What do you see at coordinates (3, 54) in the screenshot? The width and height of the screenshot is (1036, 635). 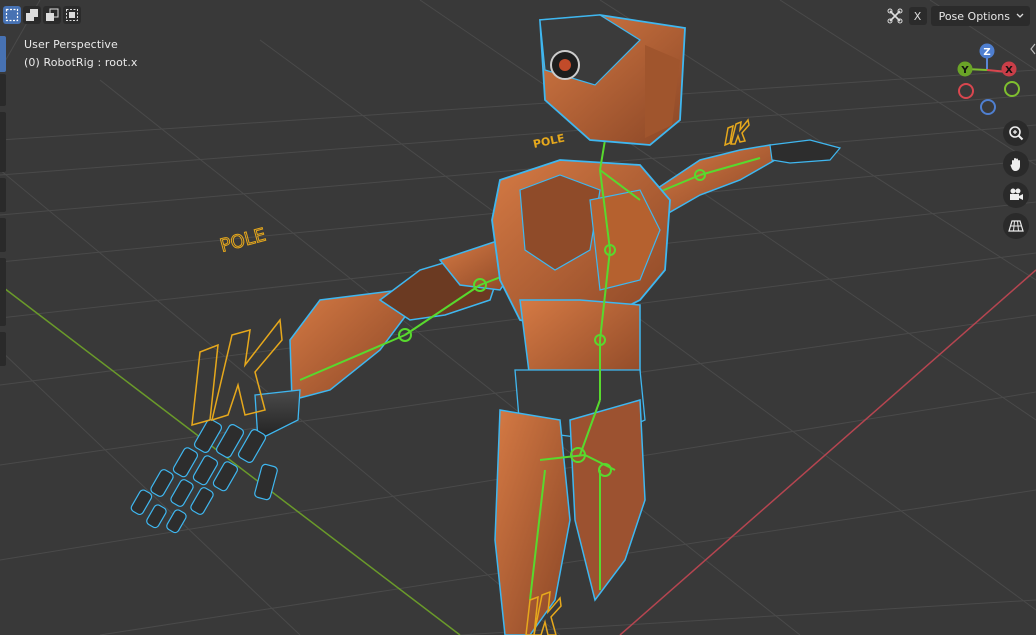 I see `tool-select` at bounding box center [3, 54].